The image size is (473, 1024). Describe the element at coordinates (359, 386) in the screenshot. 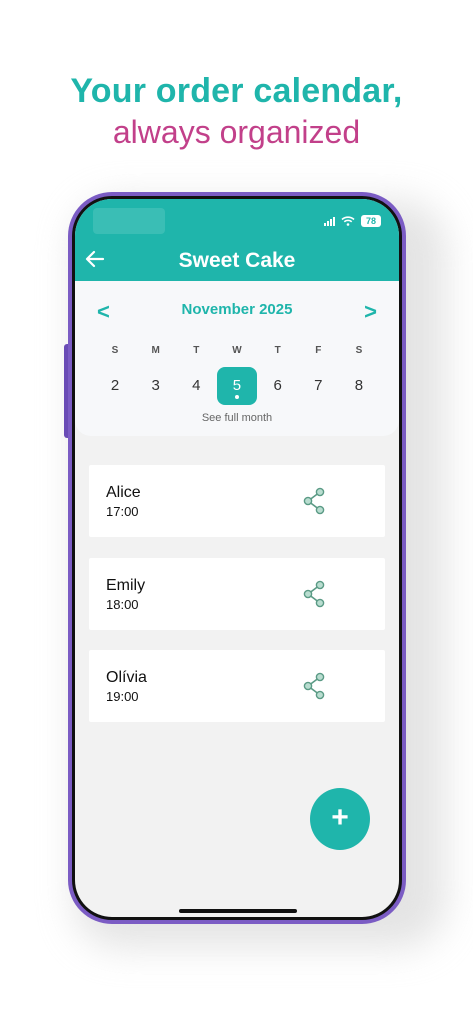

I see `calendar-day: 8` at that location.